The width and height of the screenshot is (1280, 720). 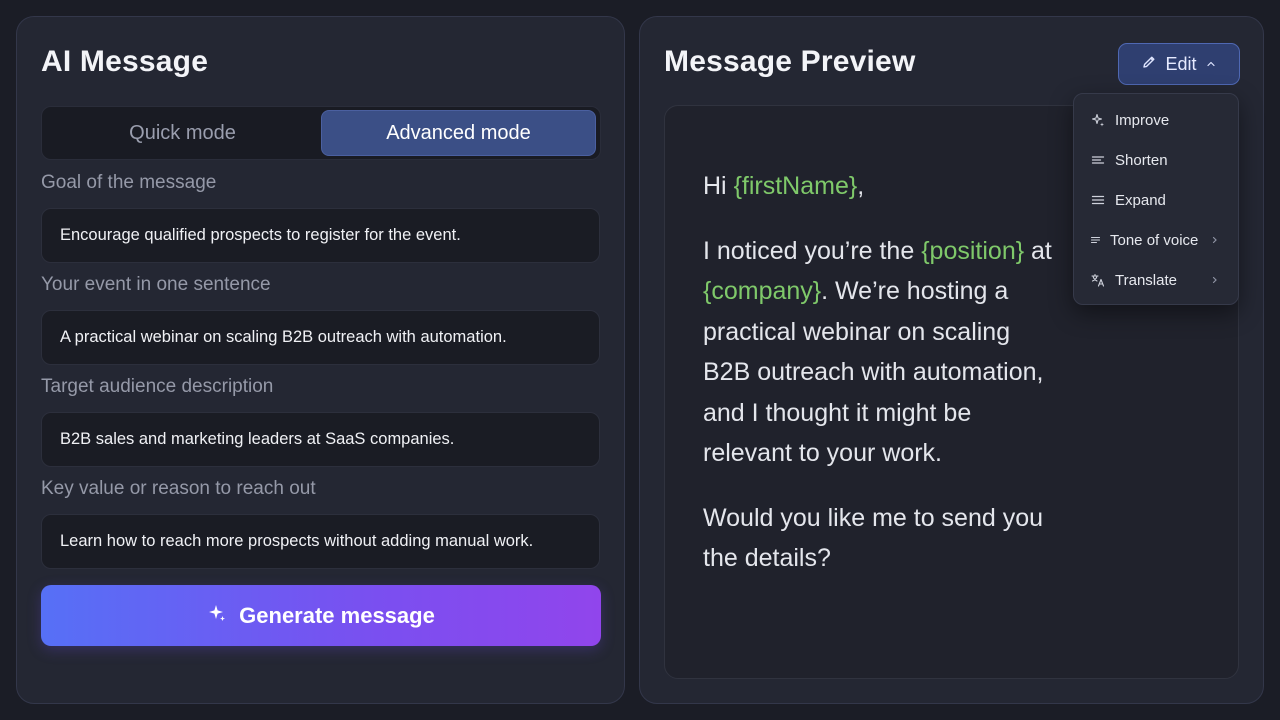 I want to click on panel-title: AI Message, so click(x=125, y=61).